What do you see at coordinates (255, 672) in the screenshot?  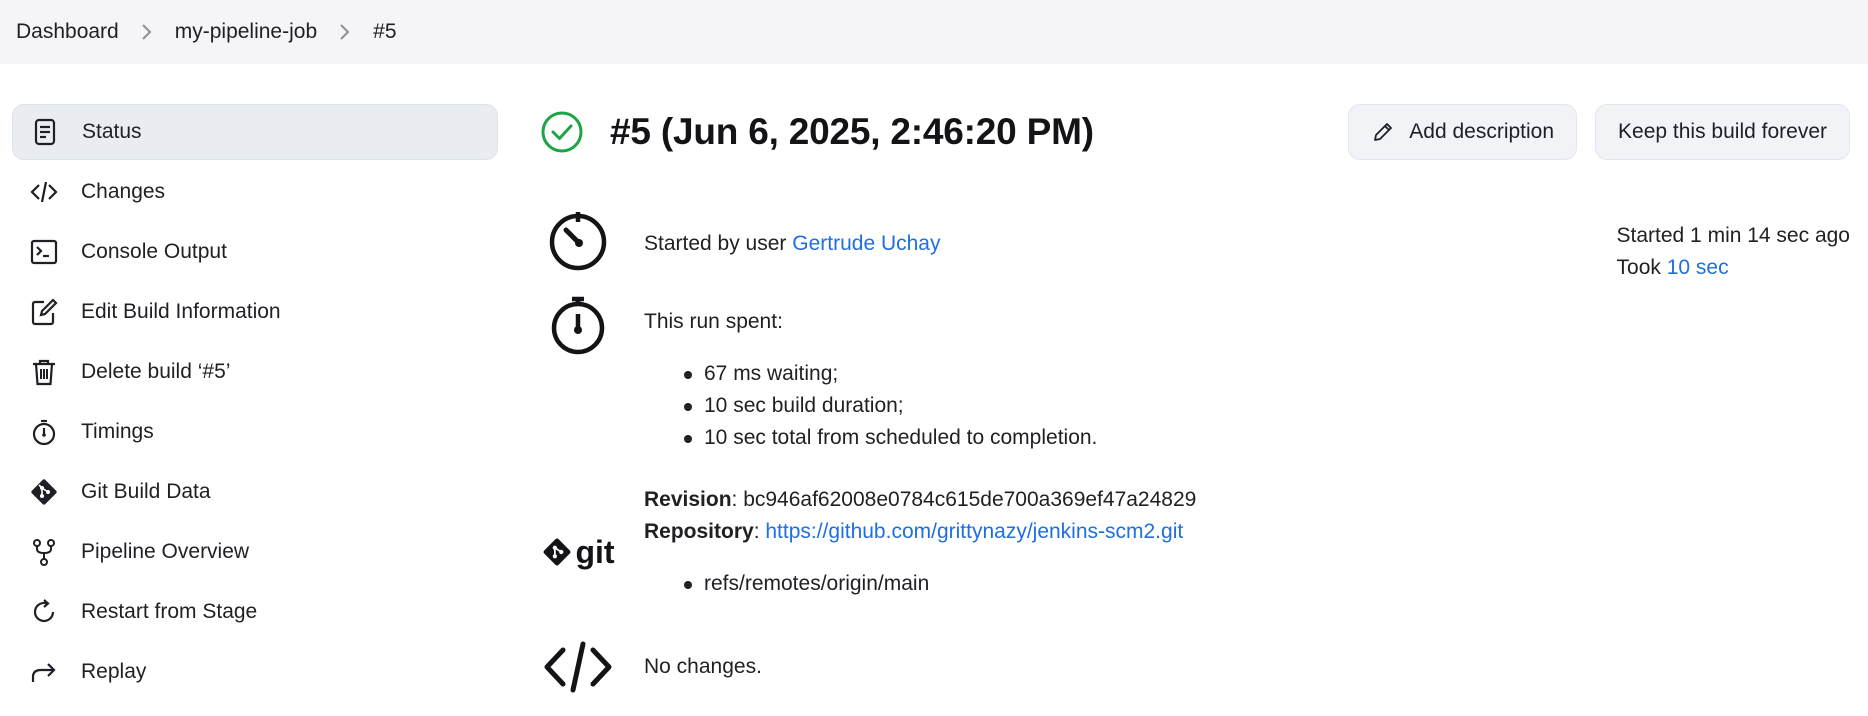 I see `sidebar-item-replay: Replay` at bounding box center [255, 672].